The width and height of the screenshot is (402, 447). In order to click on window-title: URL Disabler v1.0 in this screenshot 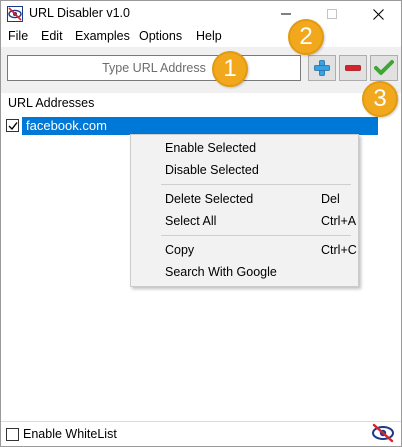, I will do `click(79, 13)`.